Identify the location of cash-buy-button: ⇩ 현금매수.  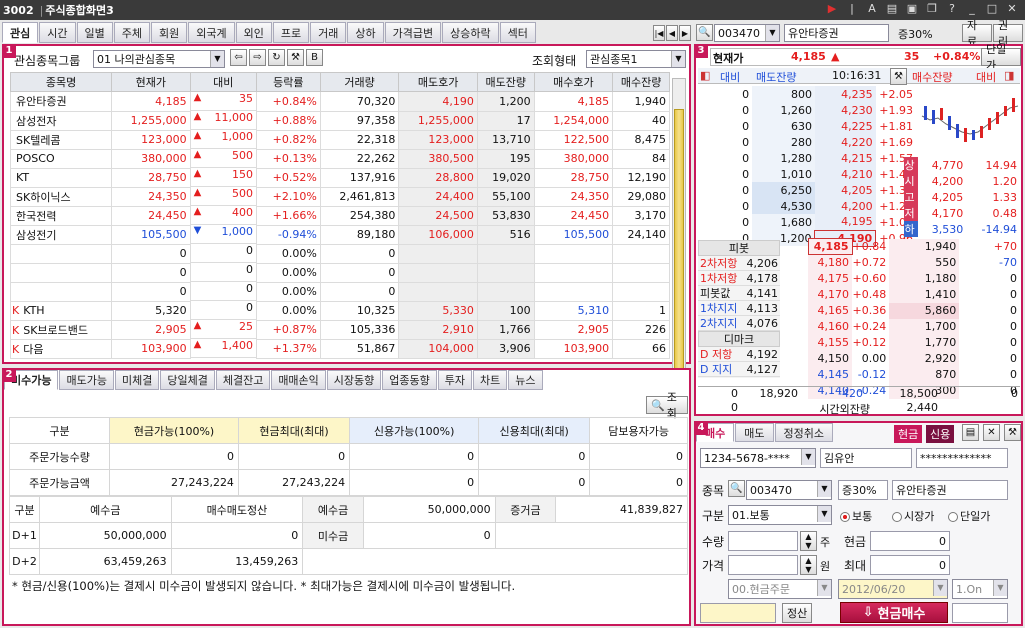
(894, 612).